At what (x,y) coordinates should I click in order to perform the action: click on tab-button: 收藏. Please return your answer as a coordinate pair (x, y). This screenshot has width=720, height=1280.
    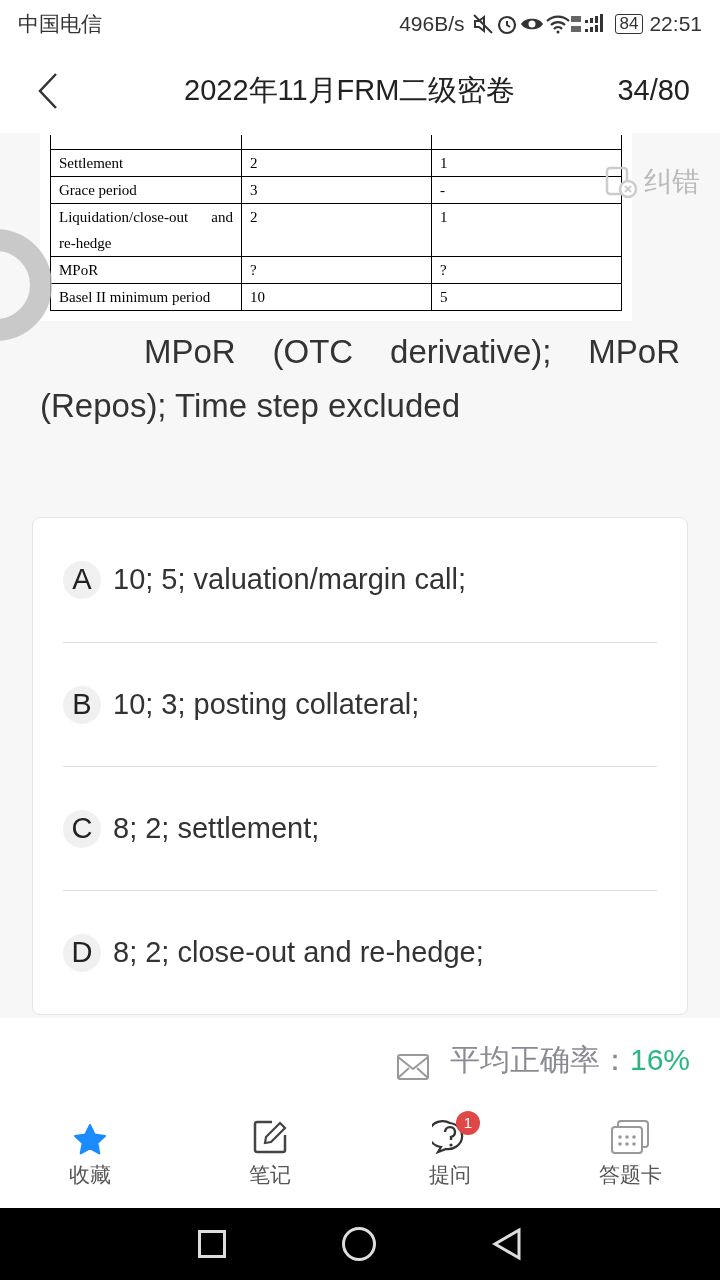
    Looking at the image, I should click on (90, 1154).